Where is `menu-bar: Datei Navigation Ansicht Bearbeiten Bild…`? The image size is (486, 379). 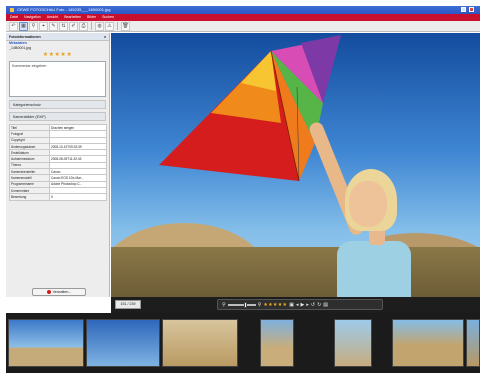 menu-bar: Datei Navigation Ansicht Bearbeiten Bild… is located at coordinates (243, 17).